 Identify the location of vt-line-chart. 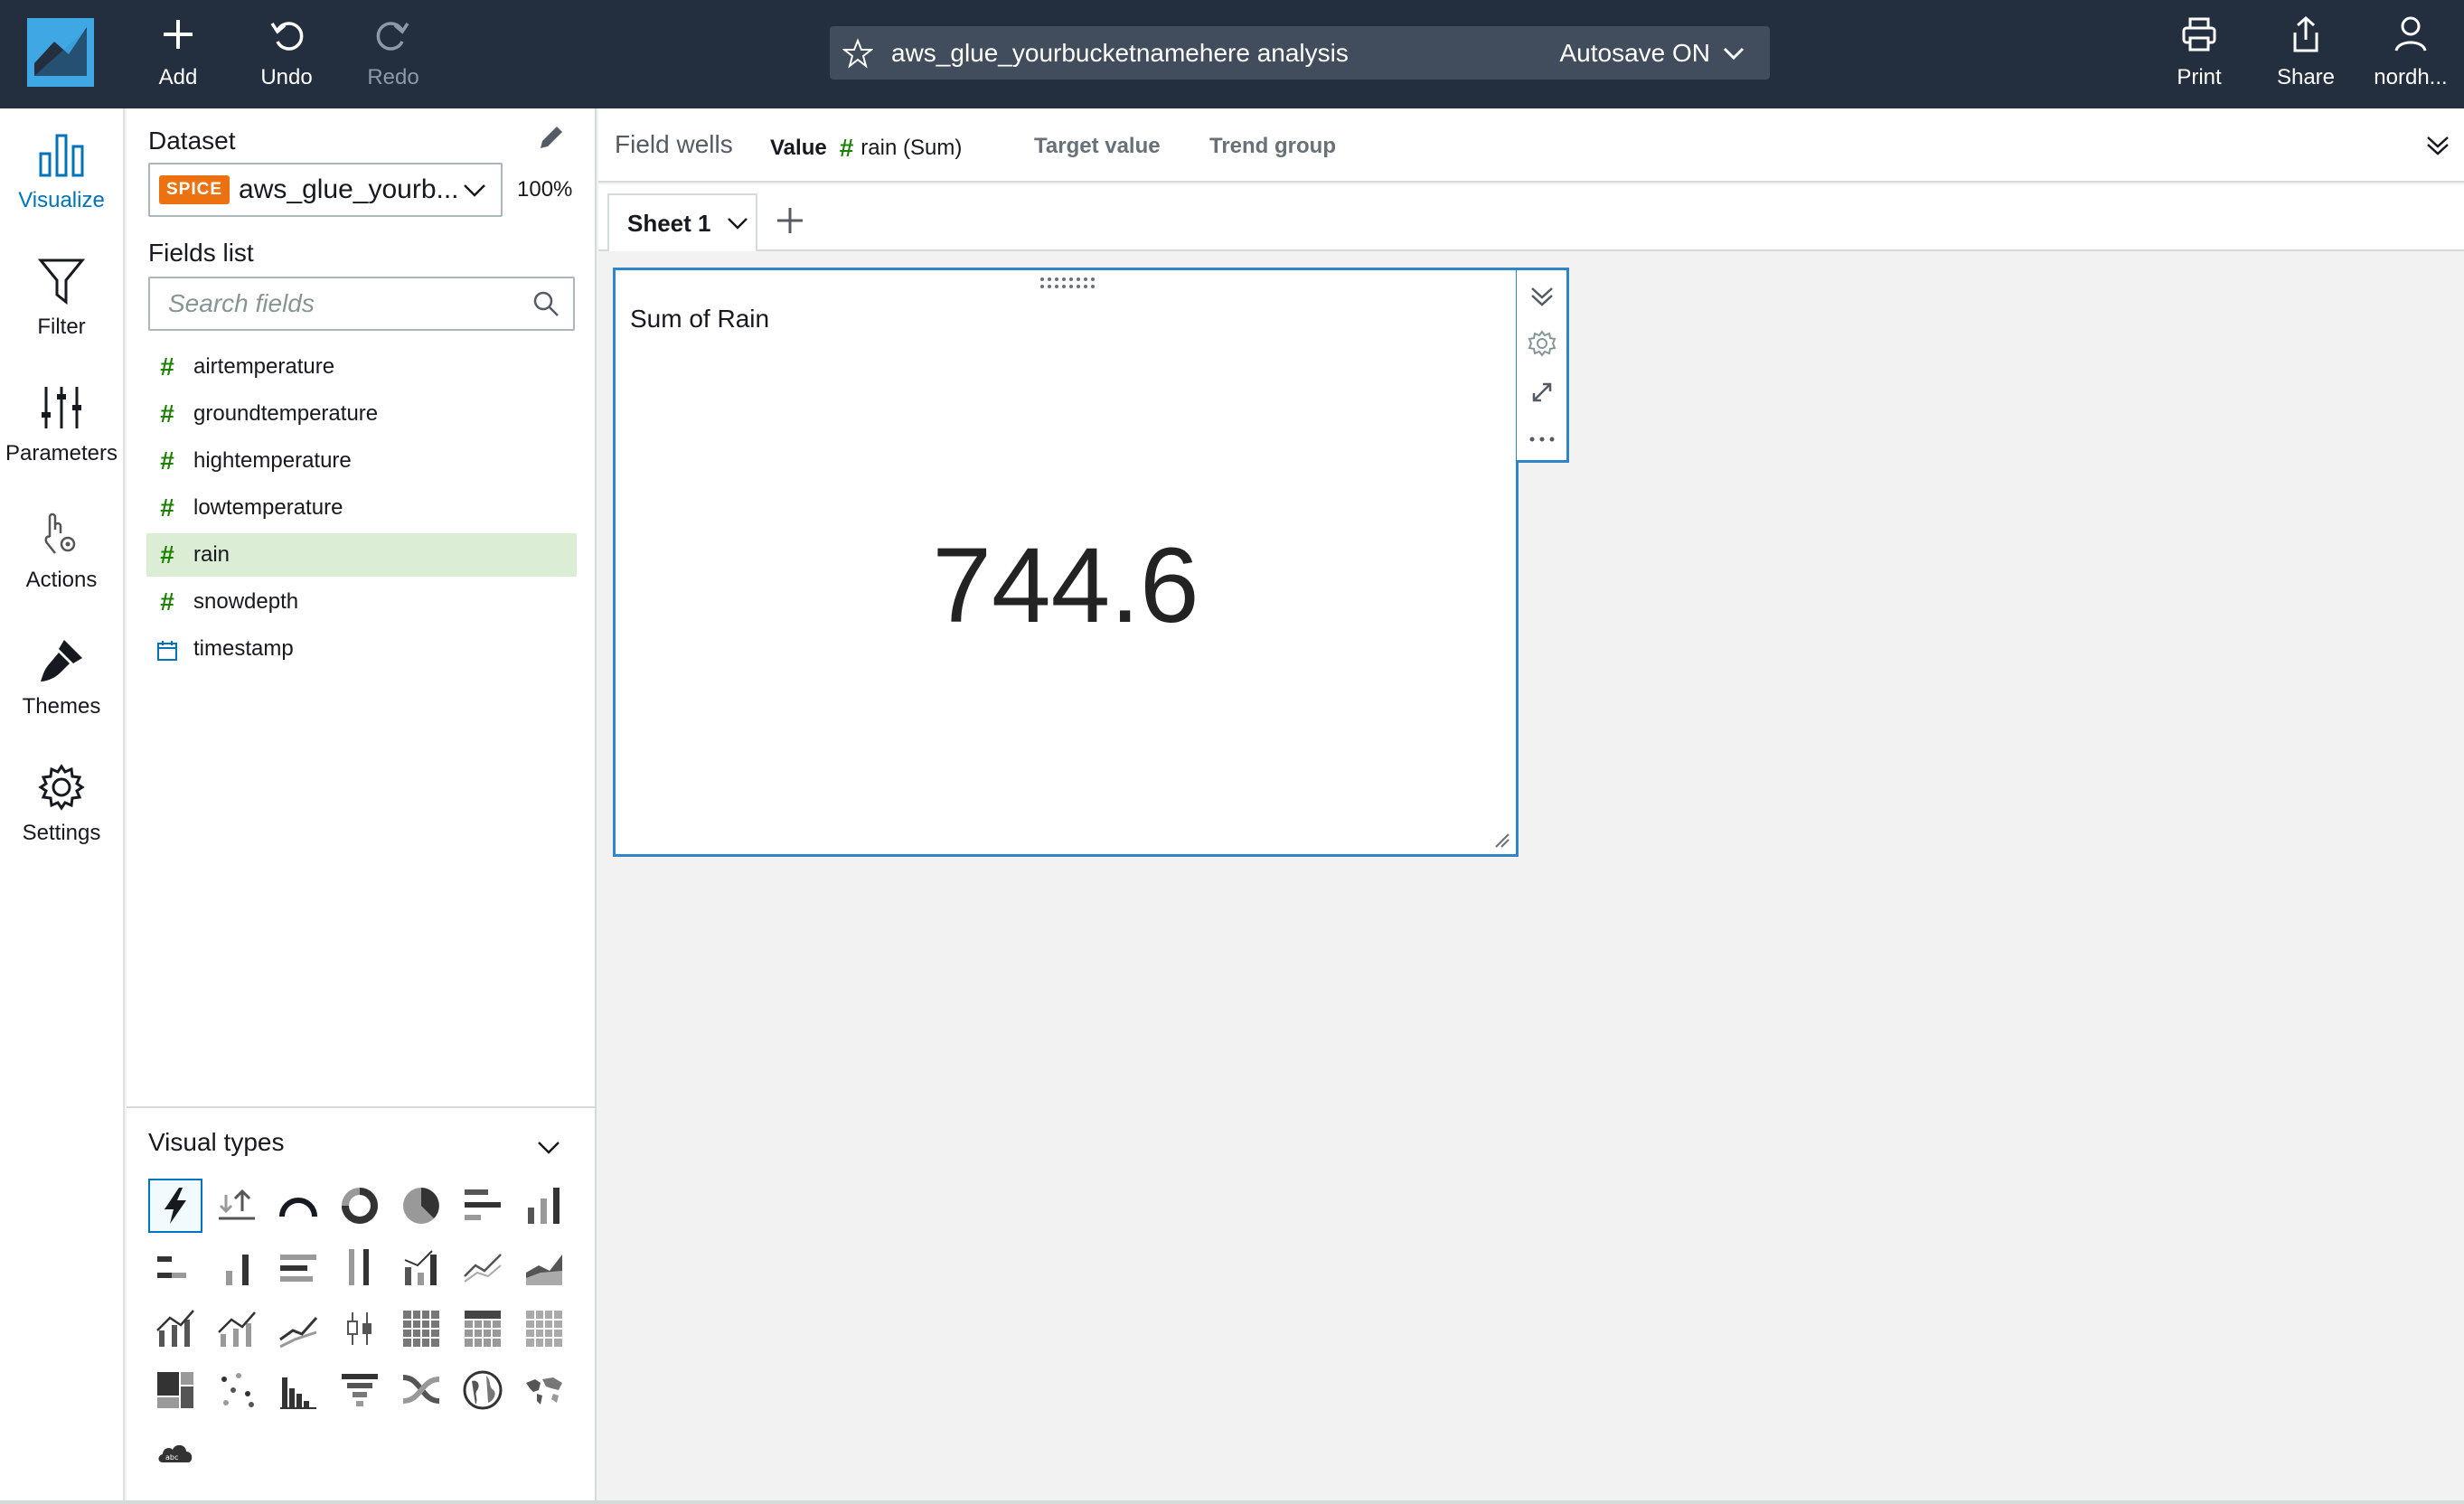
(483, 1267).